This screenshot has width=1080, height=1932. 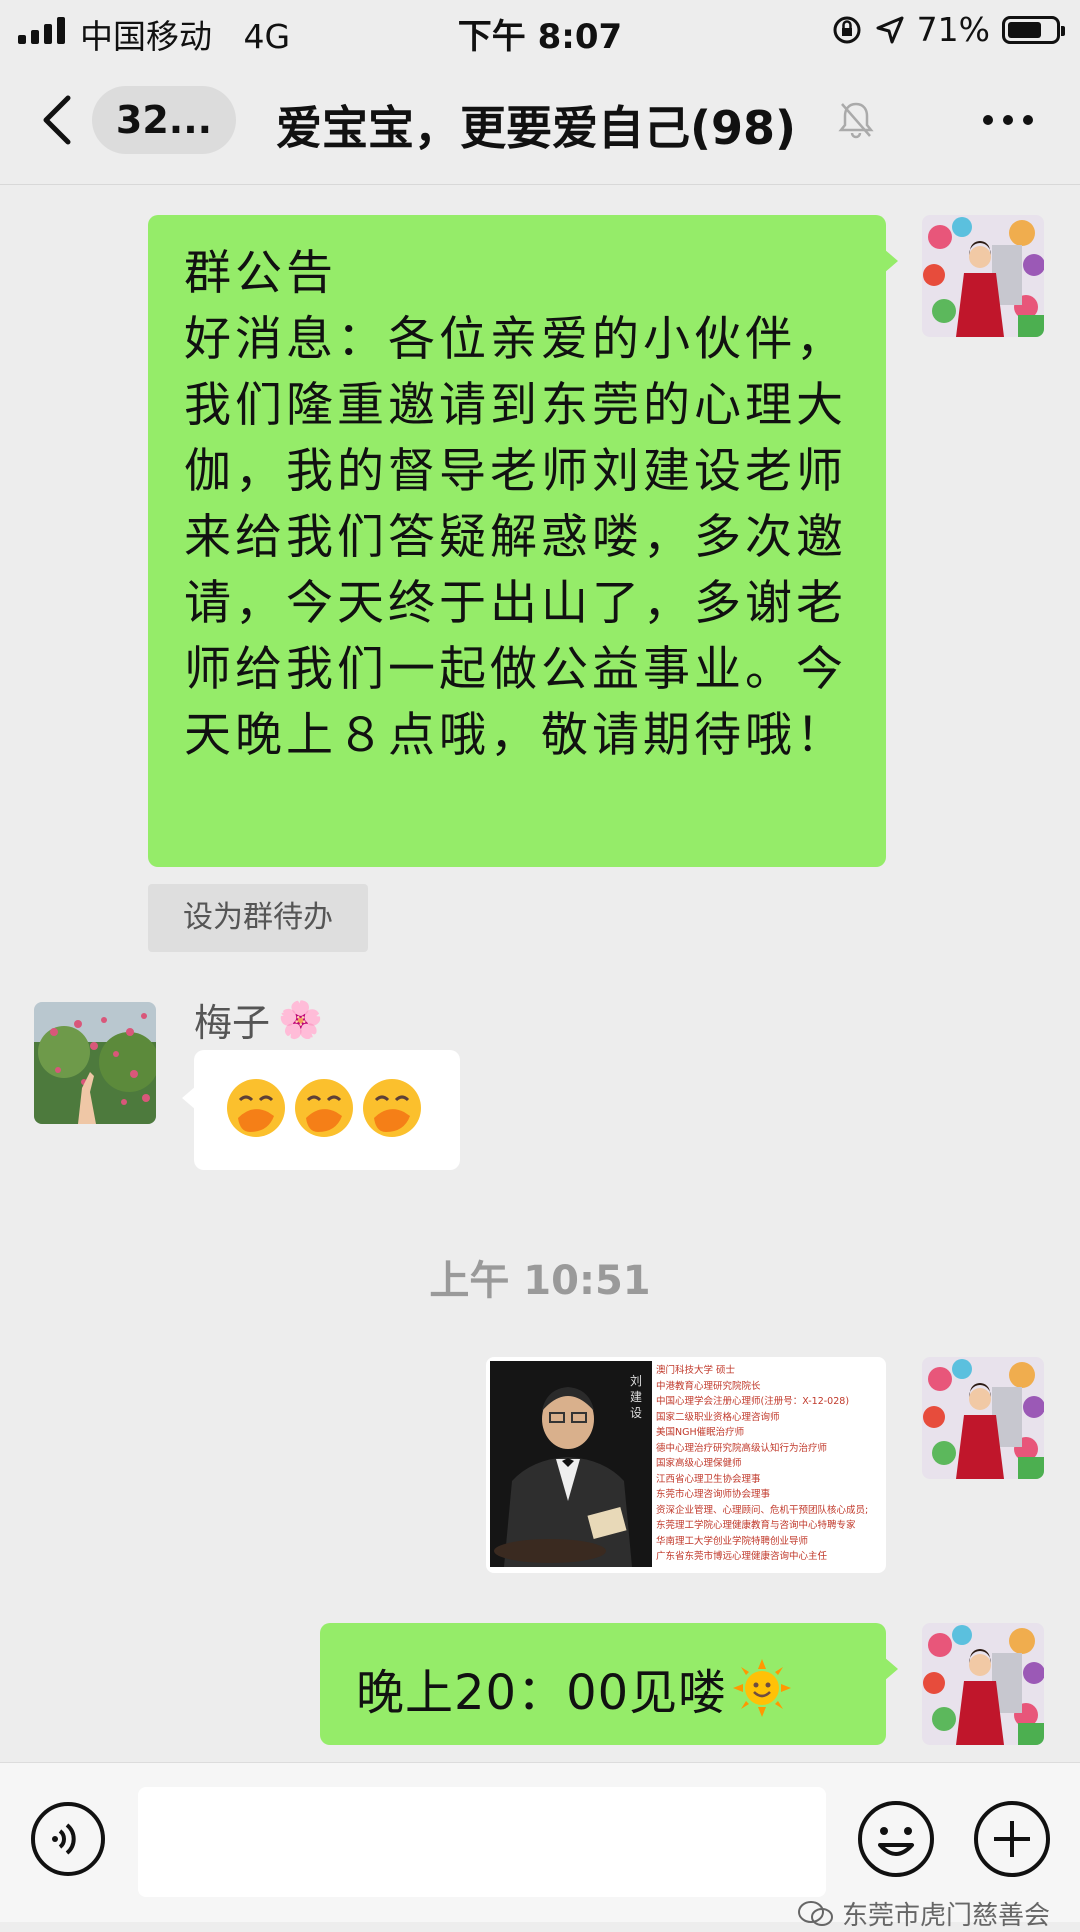 I want to click on credential-line: 江西省心理卫生协会理事, so click(x=708, y=1479).